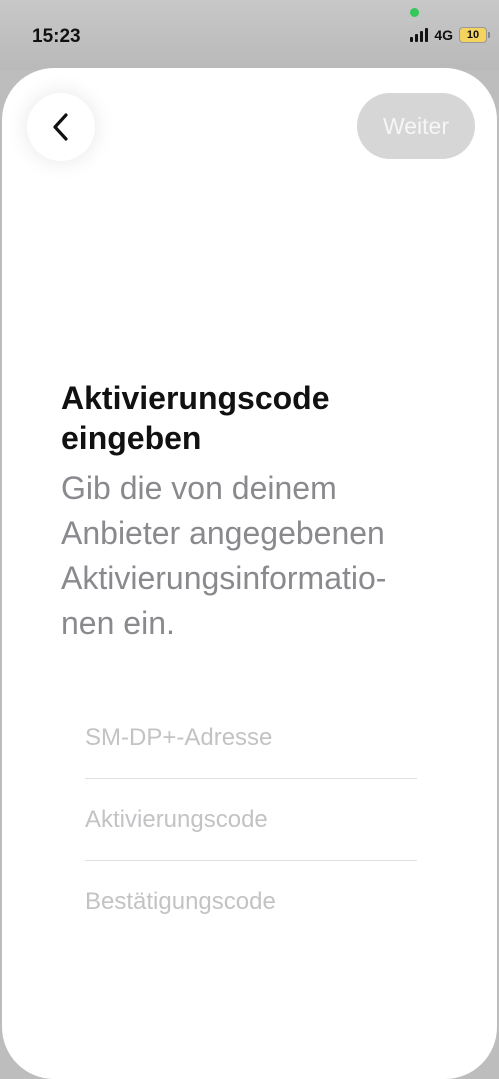  What do you see at coordinates (414, 12) in the screenshot?
I see `privacy-indicator-icon` at bounding box center [414, 12].